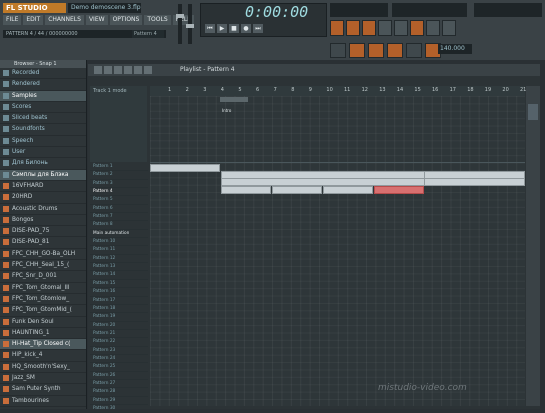 The image size is (545, 413). What do you see at coordinates (43, 389) in the screenshot?
I see `browser-item: Sam Puter Synth` at bounding box center [43, 389].